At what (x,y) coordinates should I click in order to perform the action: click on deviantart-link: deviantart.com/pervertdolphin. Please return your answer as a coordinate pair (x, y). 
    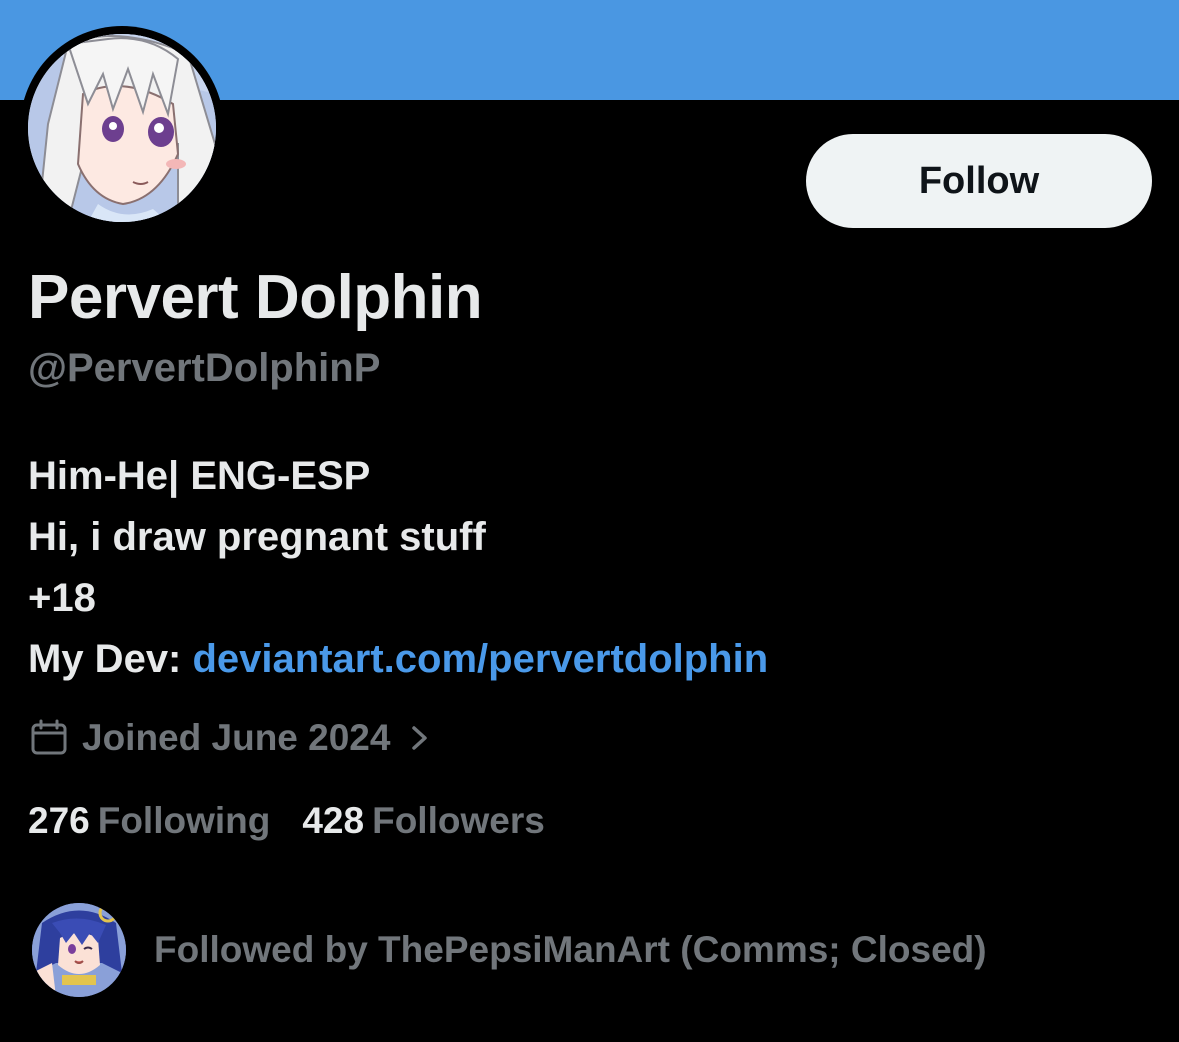
    Looking at the image, I should click on (481, 659).